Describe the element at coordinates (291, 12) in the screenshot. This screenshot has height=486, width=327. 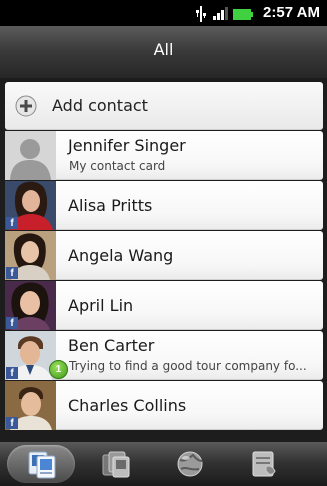
I see `status-time: 2:57 AM` at that location.